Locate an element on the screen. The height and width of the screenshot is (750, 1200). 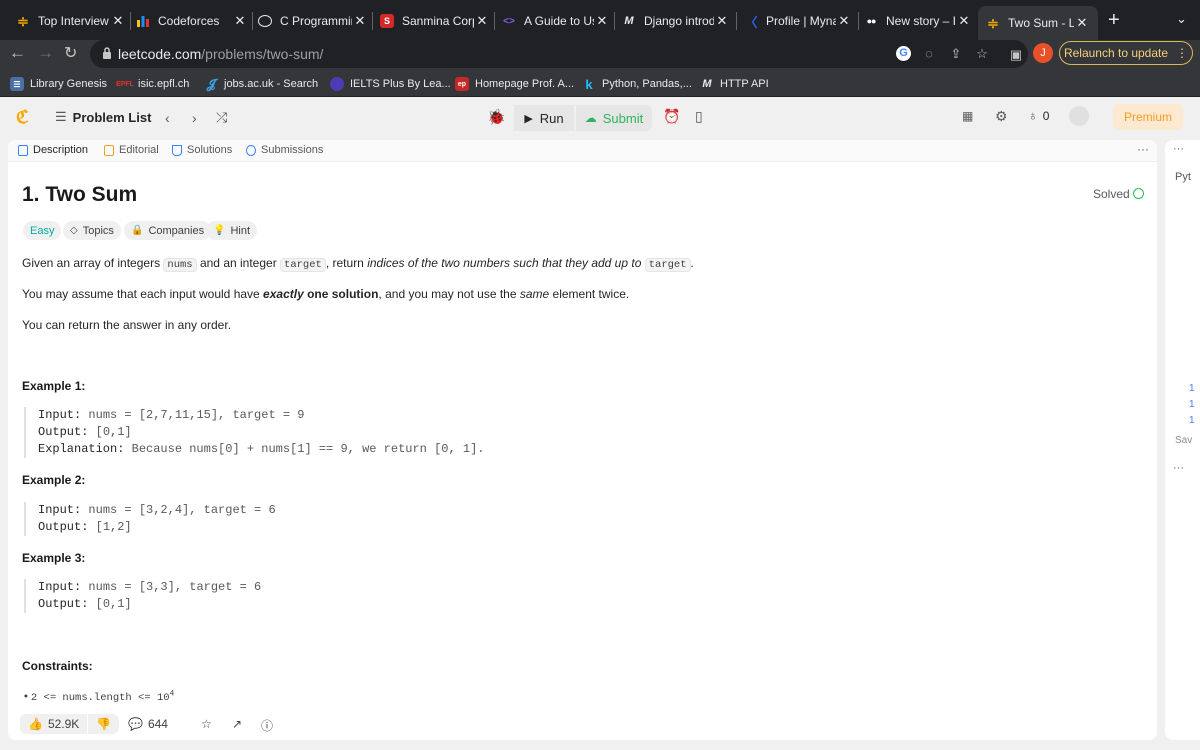
editor-more-icon: ··· is located at coordinates (1178, 149).